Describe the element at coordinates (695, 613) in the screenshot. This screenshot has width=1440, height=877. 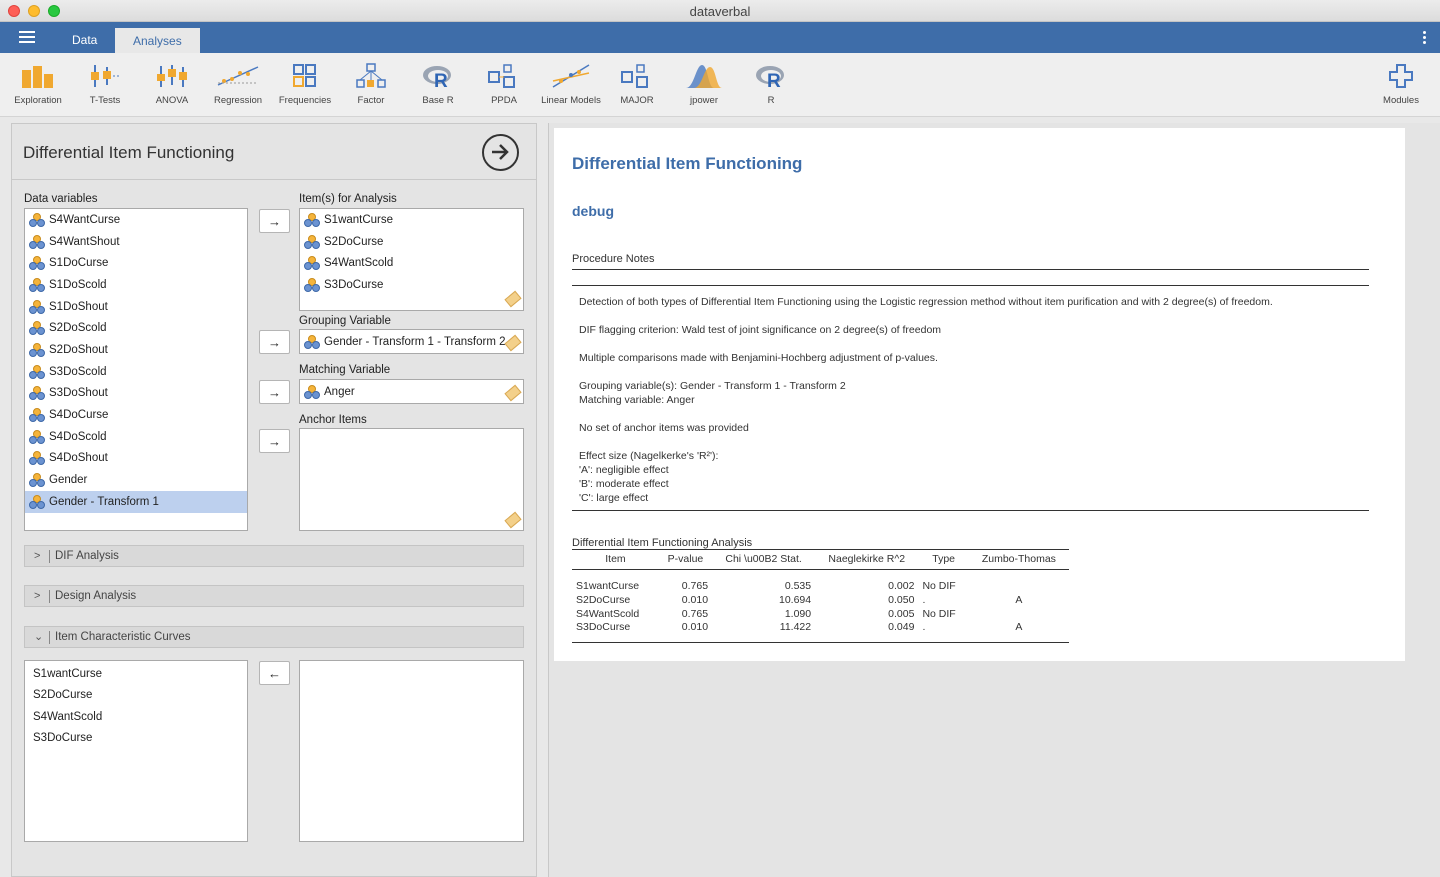
I see `table-cell: 0.765` at that location.